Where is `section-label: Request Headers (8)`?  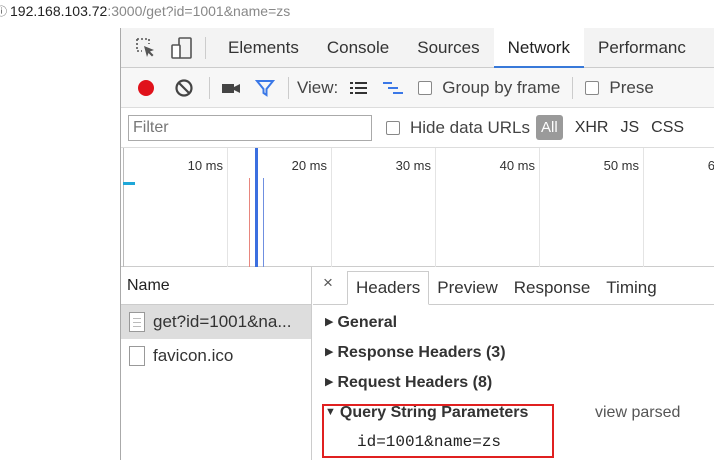
section-label: Request Headers (8) is located at coordinates (415, 382).